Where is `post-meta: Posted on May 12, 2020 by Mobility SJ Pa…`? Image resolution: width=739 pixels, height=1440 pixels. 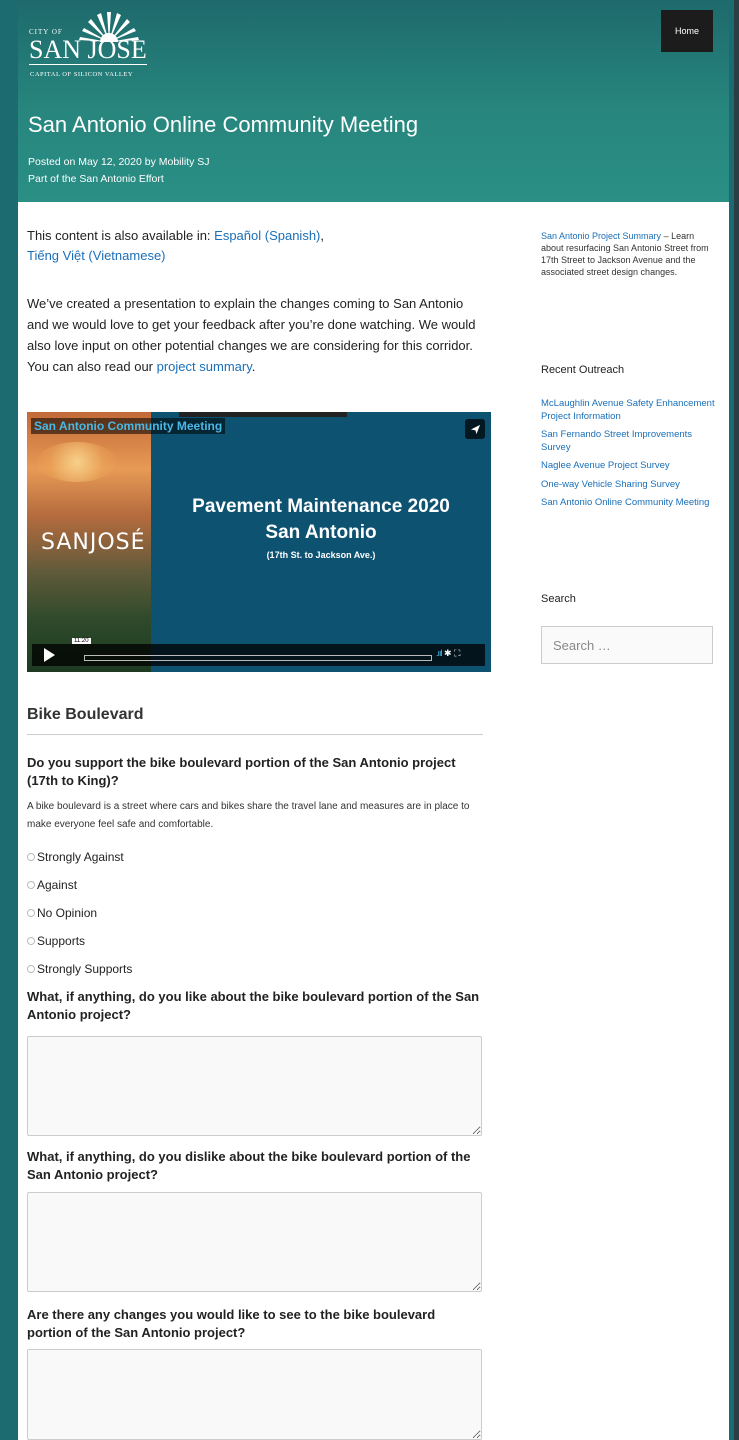
post-meta: Posted on May 12, 2020 by Mobility SJ Pa… is located at coordinates (119, 171).